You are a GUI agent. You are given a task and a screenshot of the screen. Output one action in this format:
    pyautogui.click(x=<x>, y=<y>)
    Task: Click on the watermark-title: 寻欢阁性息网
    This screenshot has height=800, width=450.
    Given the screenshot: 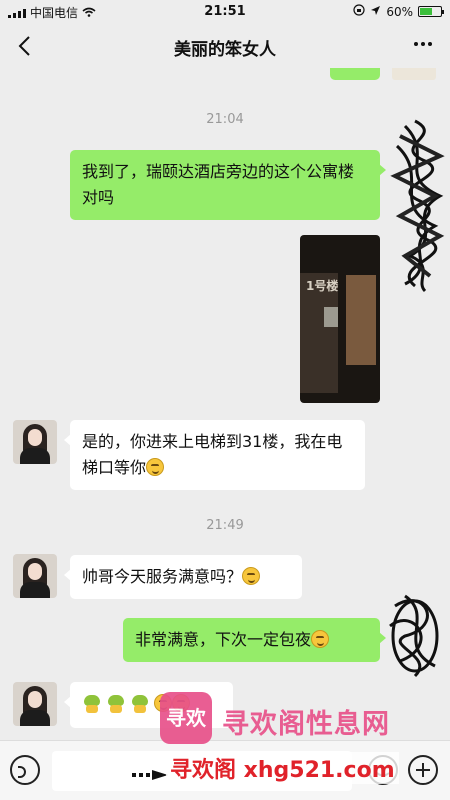 What is the action you would take?
    pyautogui.click(x=306, y=724)
    